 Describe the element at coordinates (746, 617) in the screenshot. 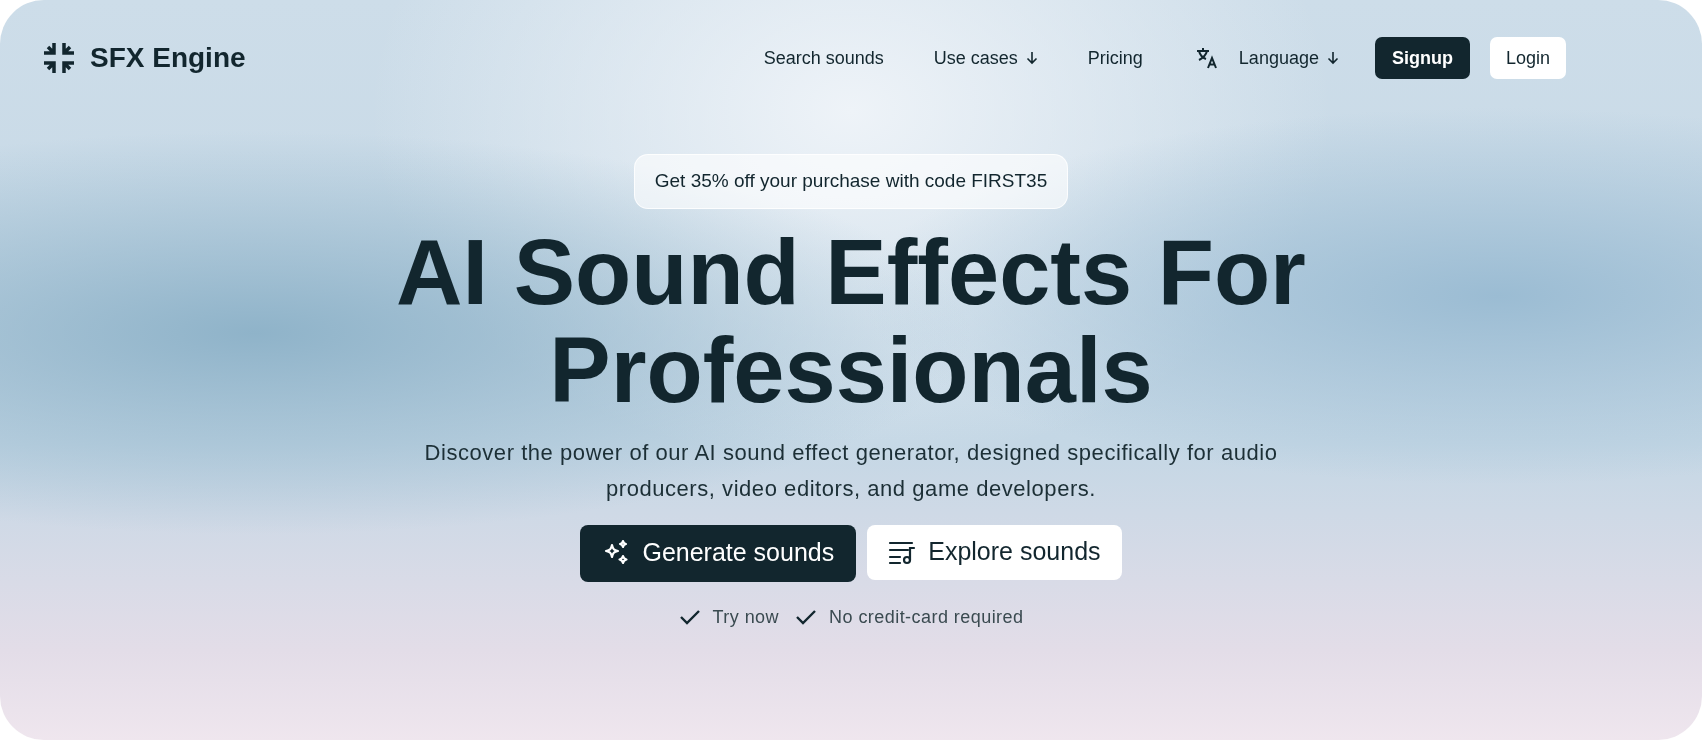

I see `perk-text: Try now` at that location.